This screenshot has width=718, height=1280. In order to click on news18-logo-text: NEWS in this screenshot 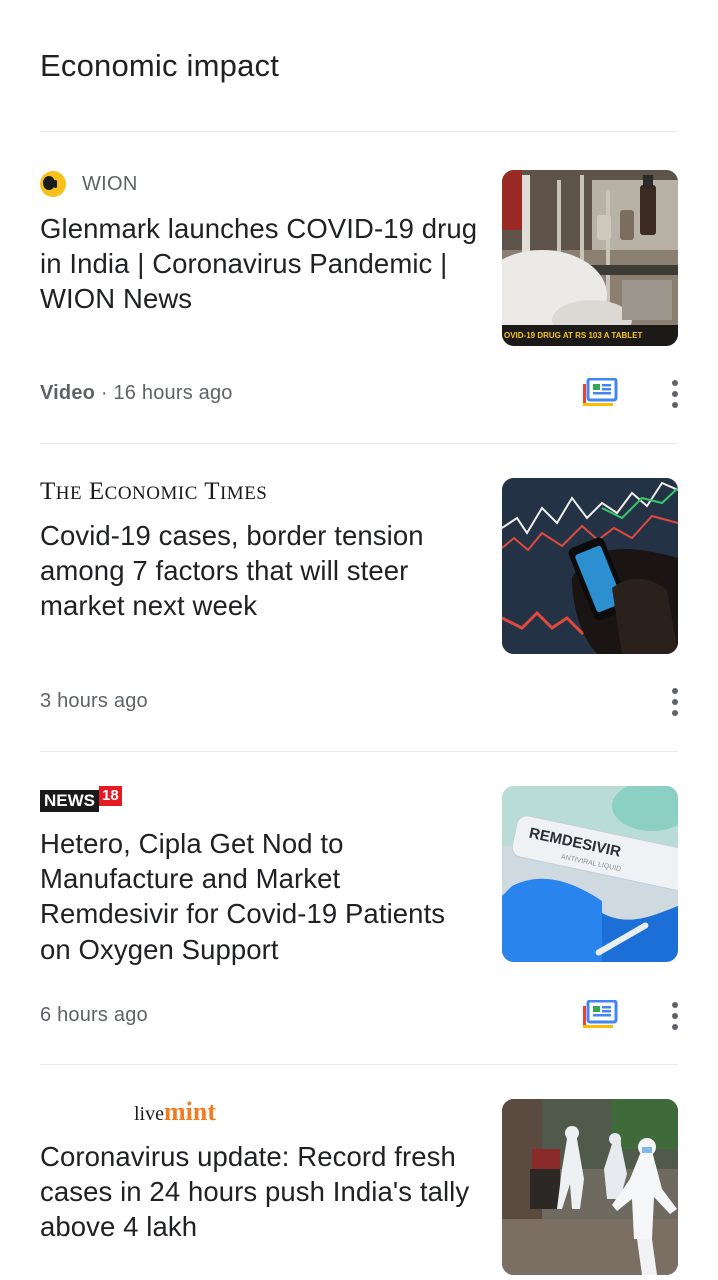, I will do `click(69, 801)`.